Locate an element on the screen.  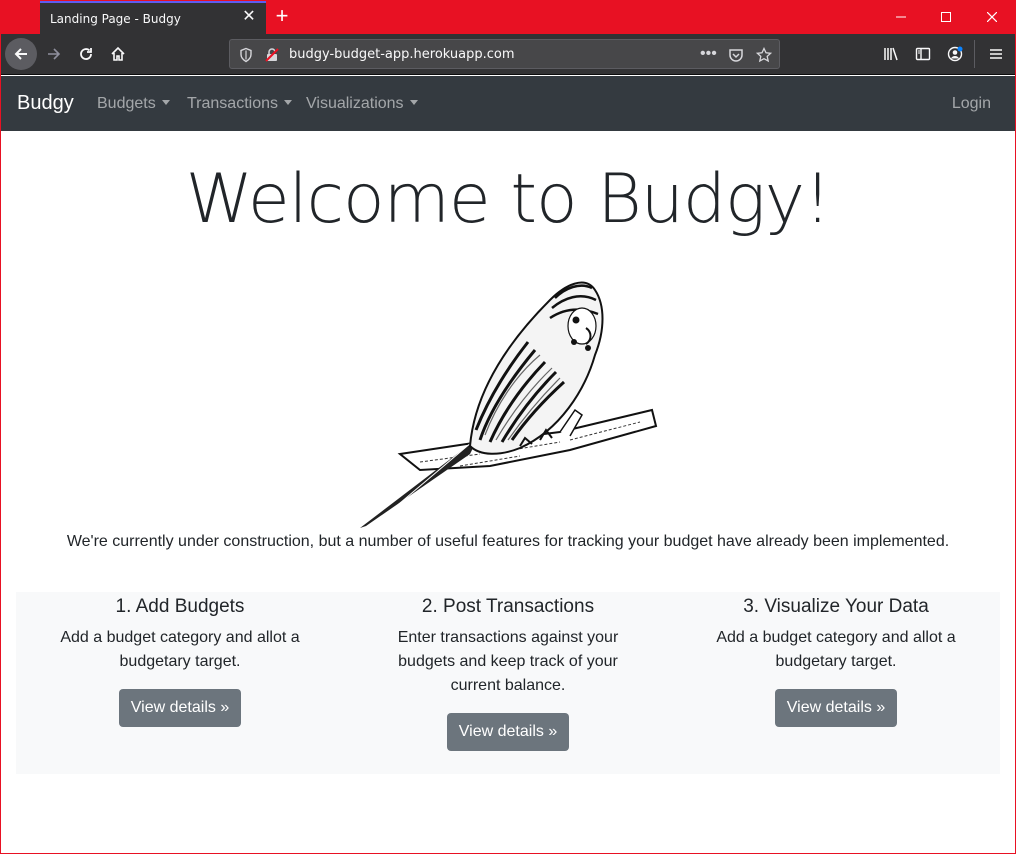
toolbar-divider is located at coordinates (974, 54).